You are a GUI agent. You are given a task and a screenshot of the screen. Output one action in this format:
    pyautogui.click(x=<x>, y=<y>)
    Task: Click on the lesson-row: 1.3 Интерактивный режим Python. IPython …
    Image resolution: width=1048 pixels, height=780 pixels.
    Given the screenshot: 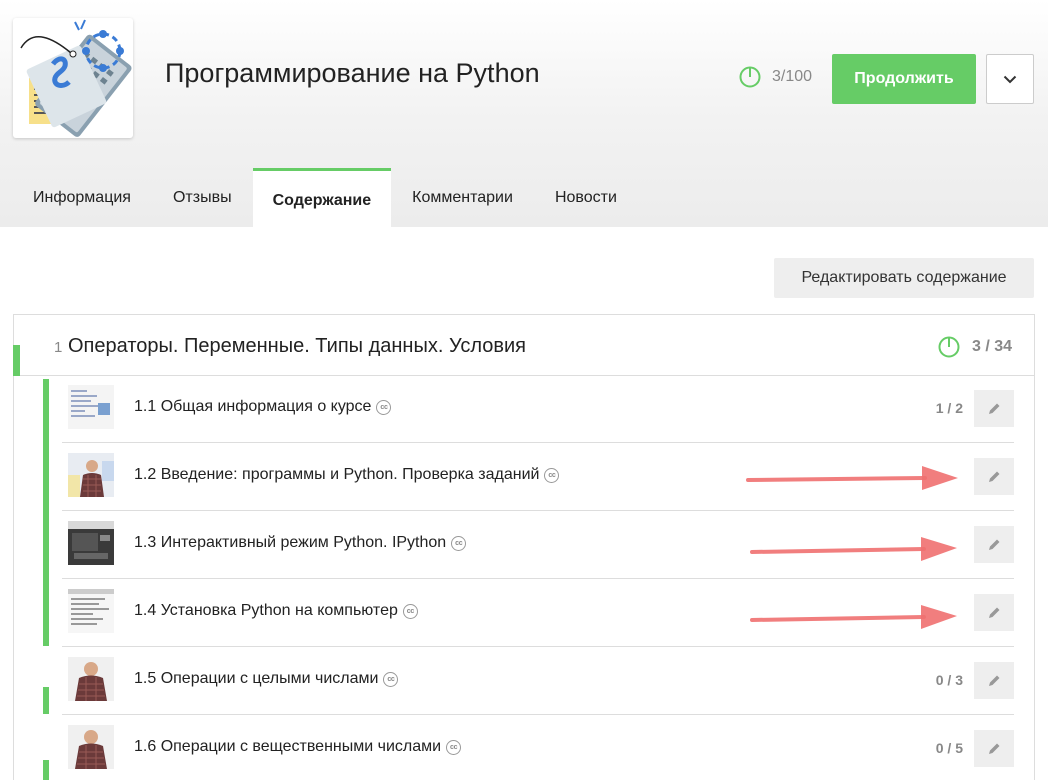 What is the action you would take?
    pyautogui.click(x=538, y=545)
    